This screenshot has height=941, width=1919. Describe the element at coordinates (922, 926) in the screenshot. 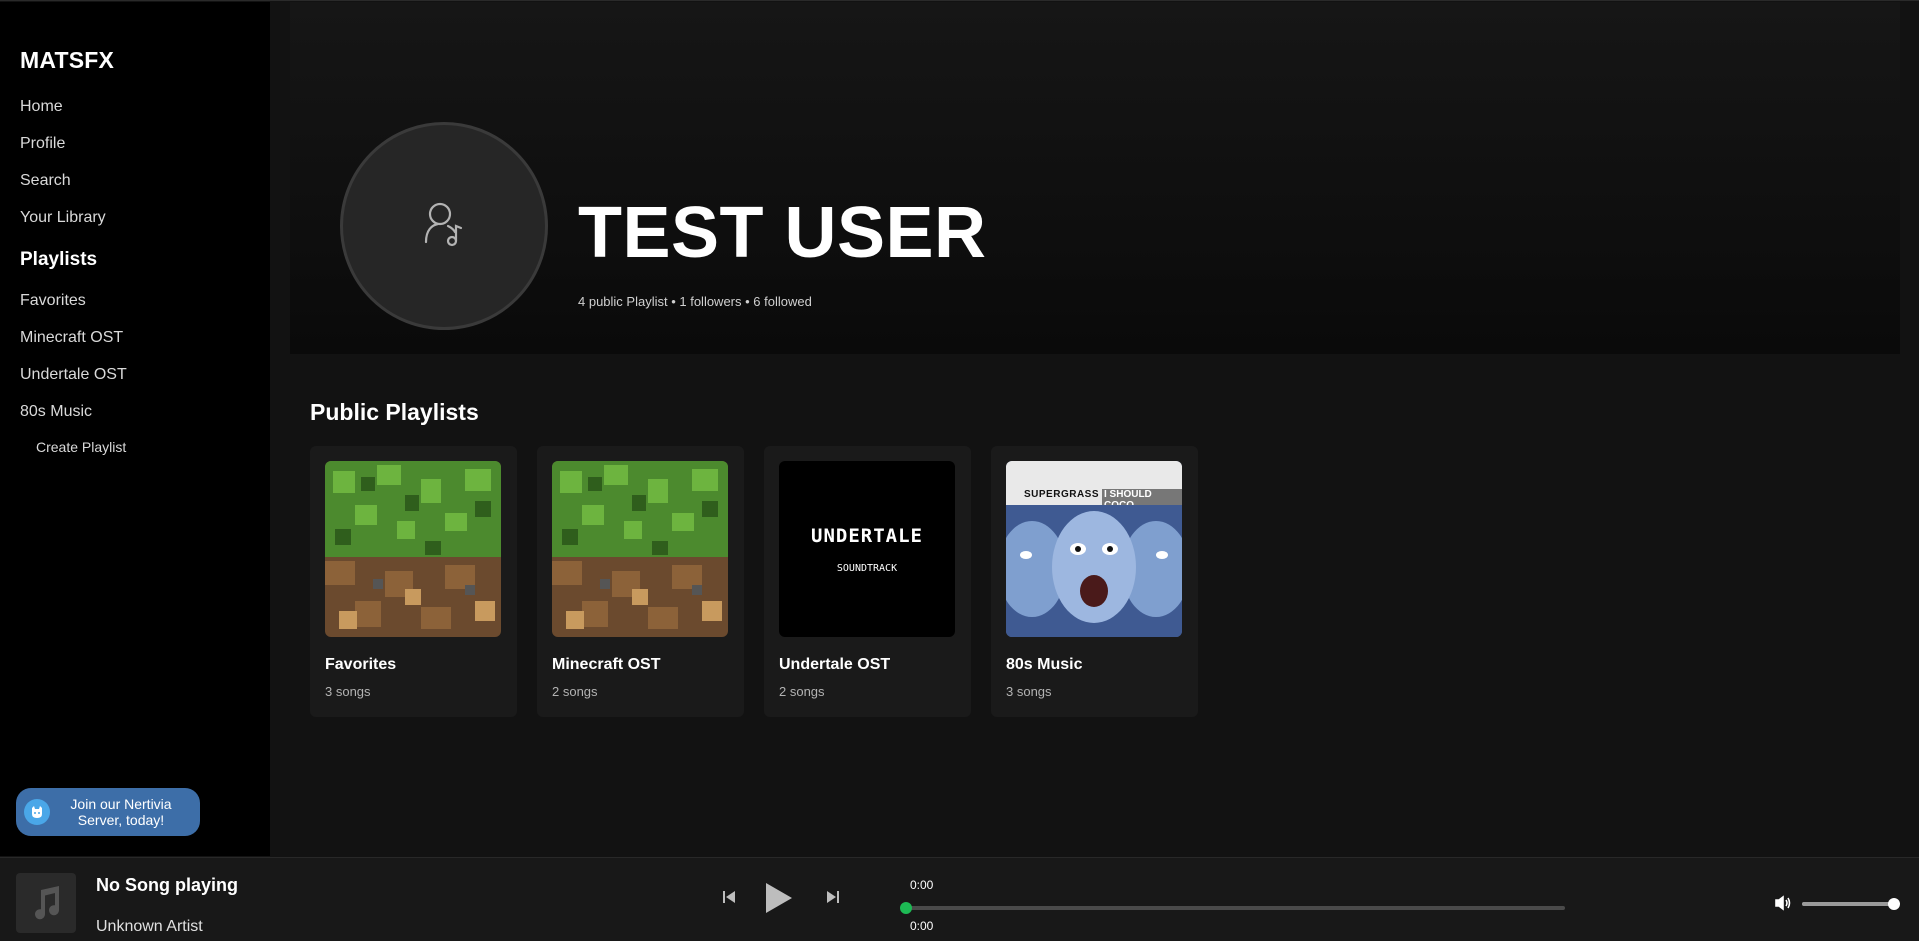

I see `duration-time: 0:00` at that location.